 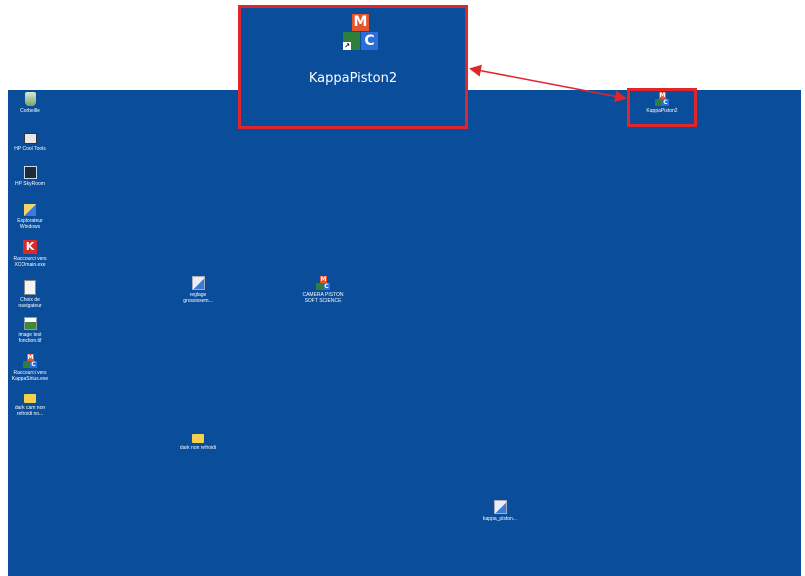 I want to click on callout-arrow, so click(x=548, y=83).